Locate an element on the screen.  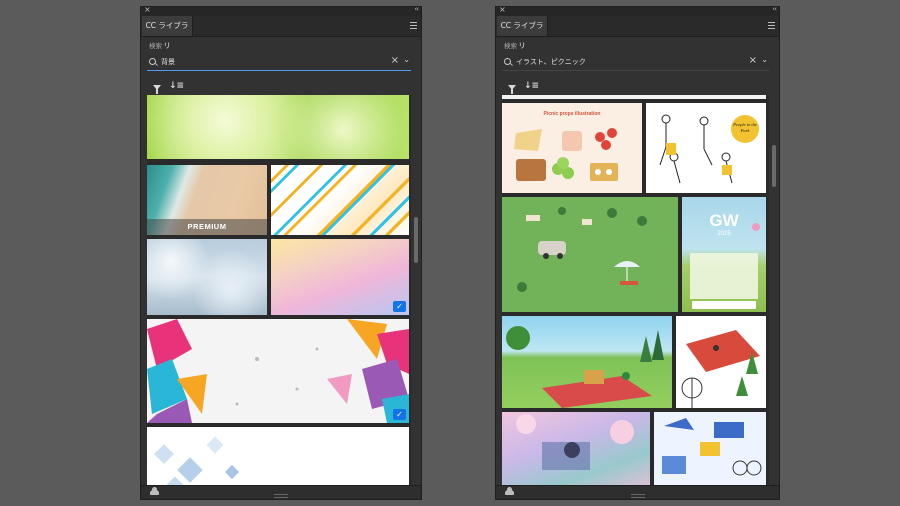
search-value: 背景 is located at coordinates (168, 62).